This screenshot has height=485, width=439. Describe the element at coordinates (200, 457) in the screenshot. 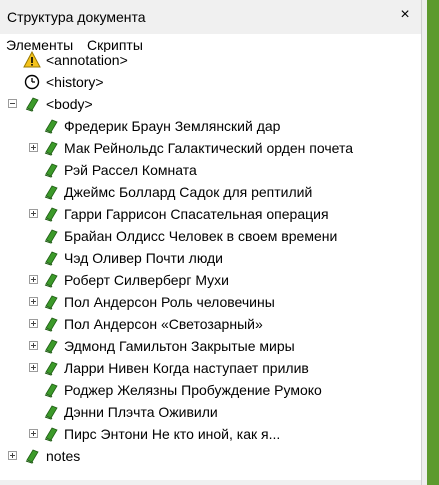

I see `tree-item-notes: notes` at that location.